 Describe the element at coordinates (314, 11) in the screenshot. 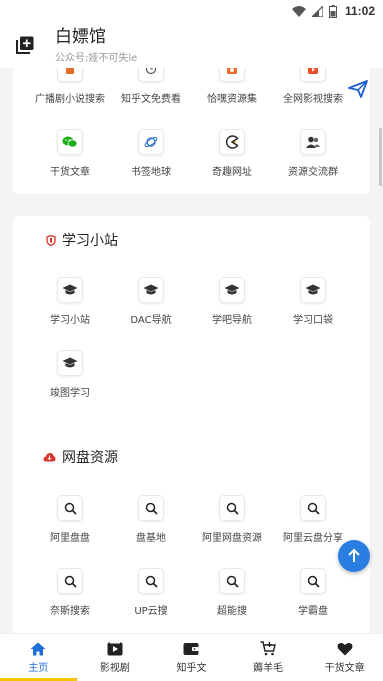

I see `status-icons` at that location.